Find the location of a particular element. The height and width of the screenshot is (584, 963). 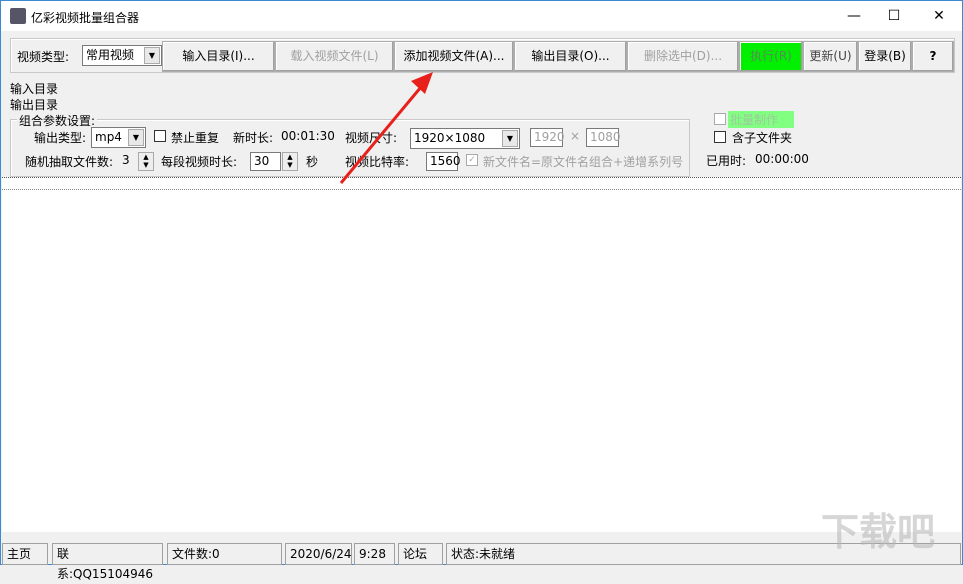

annotation-arrow is located at coordinates (386, 128).